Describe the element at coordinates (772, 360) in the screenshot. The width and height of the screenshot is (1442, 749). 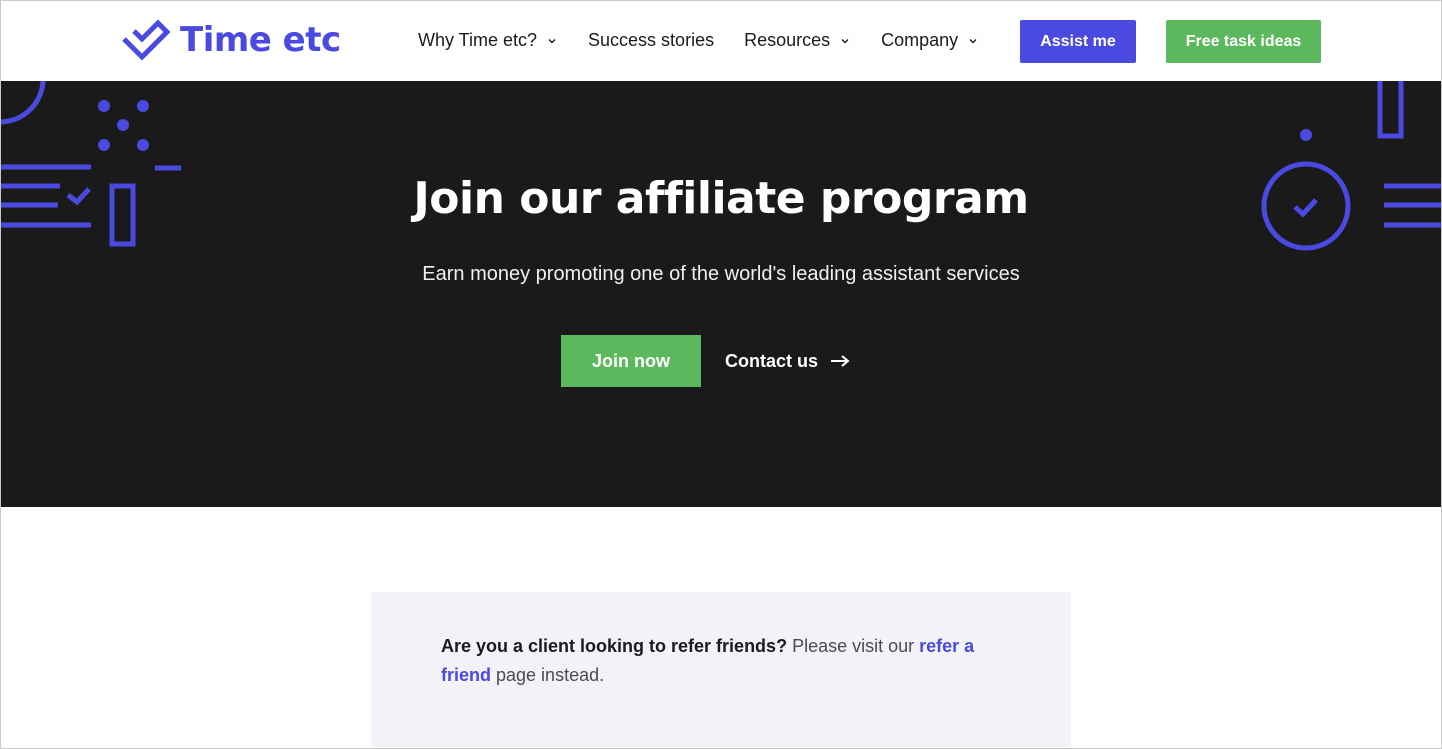
I see `contact-us-label: Contact us` at that location.